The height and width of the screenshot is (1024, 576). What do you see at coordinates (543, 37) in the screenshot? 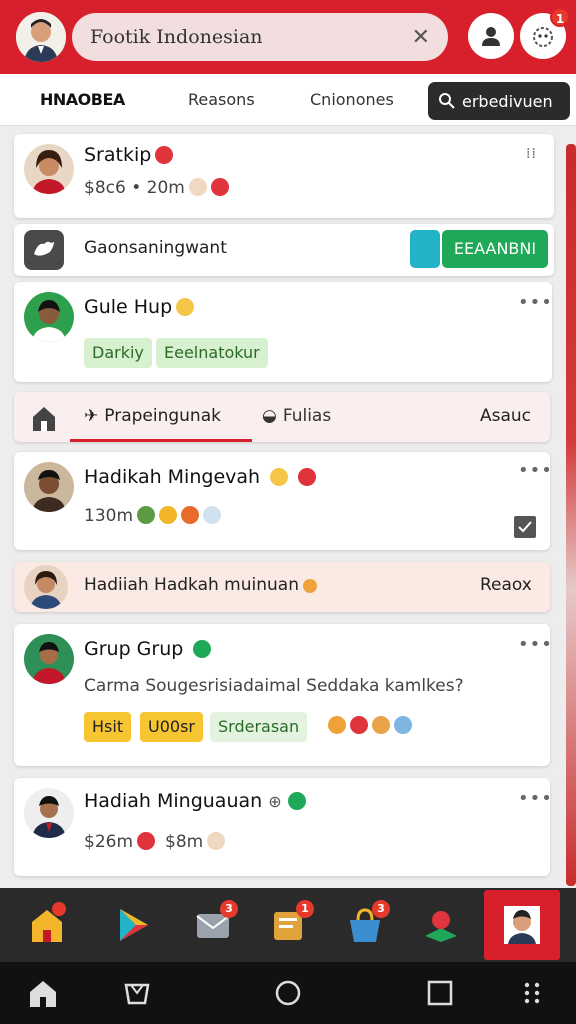
I see `bot-icon` at bounding box center [543, 37].